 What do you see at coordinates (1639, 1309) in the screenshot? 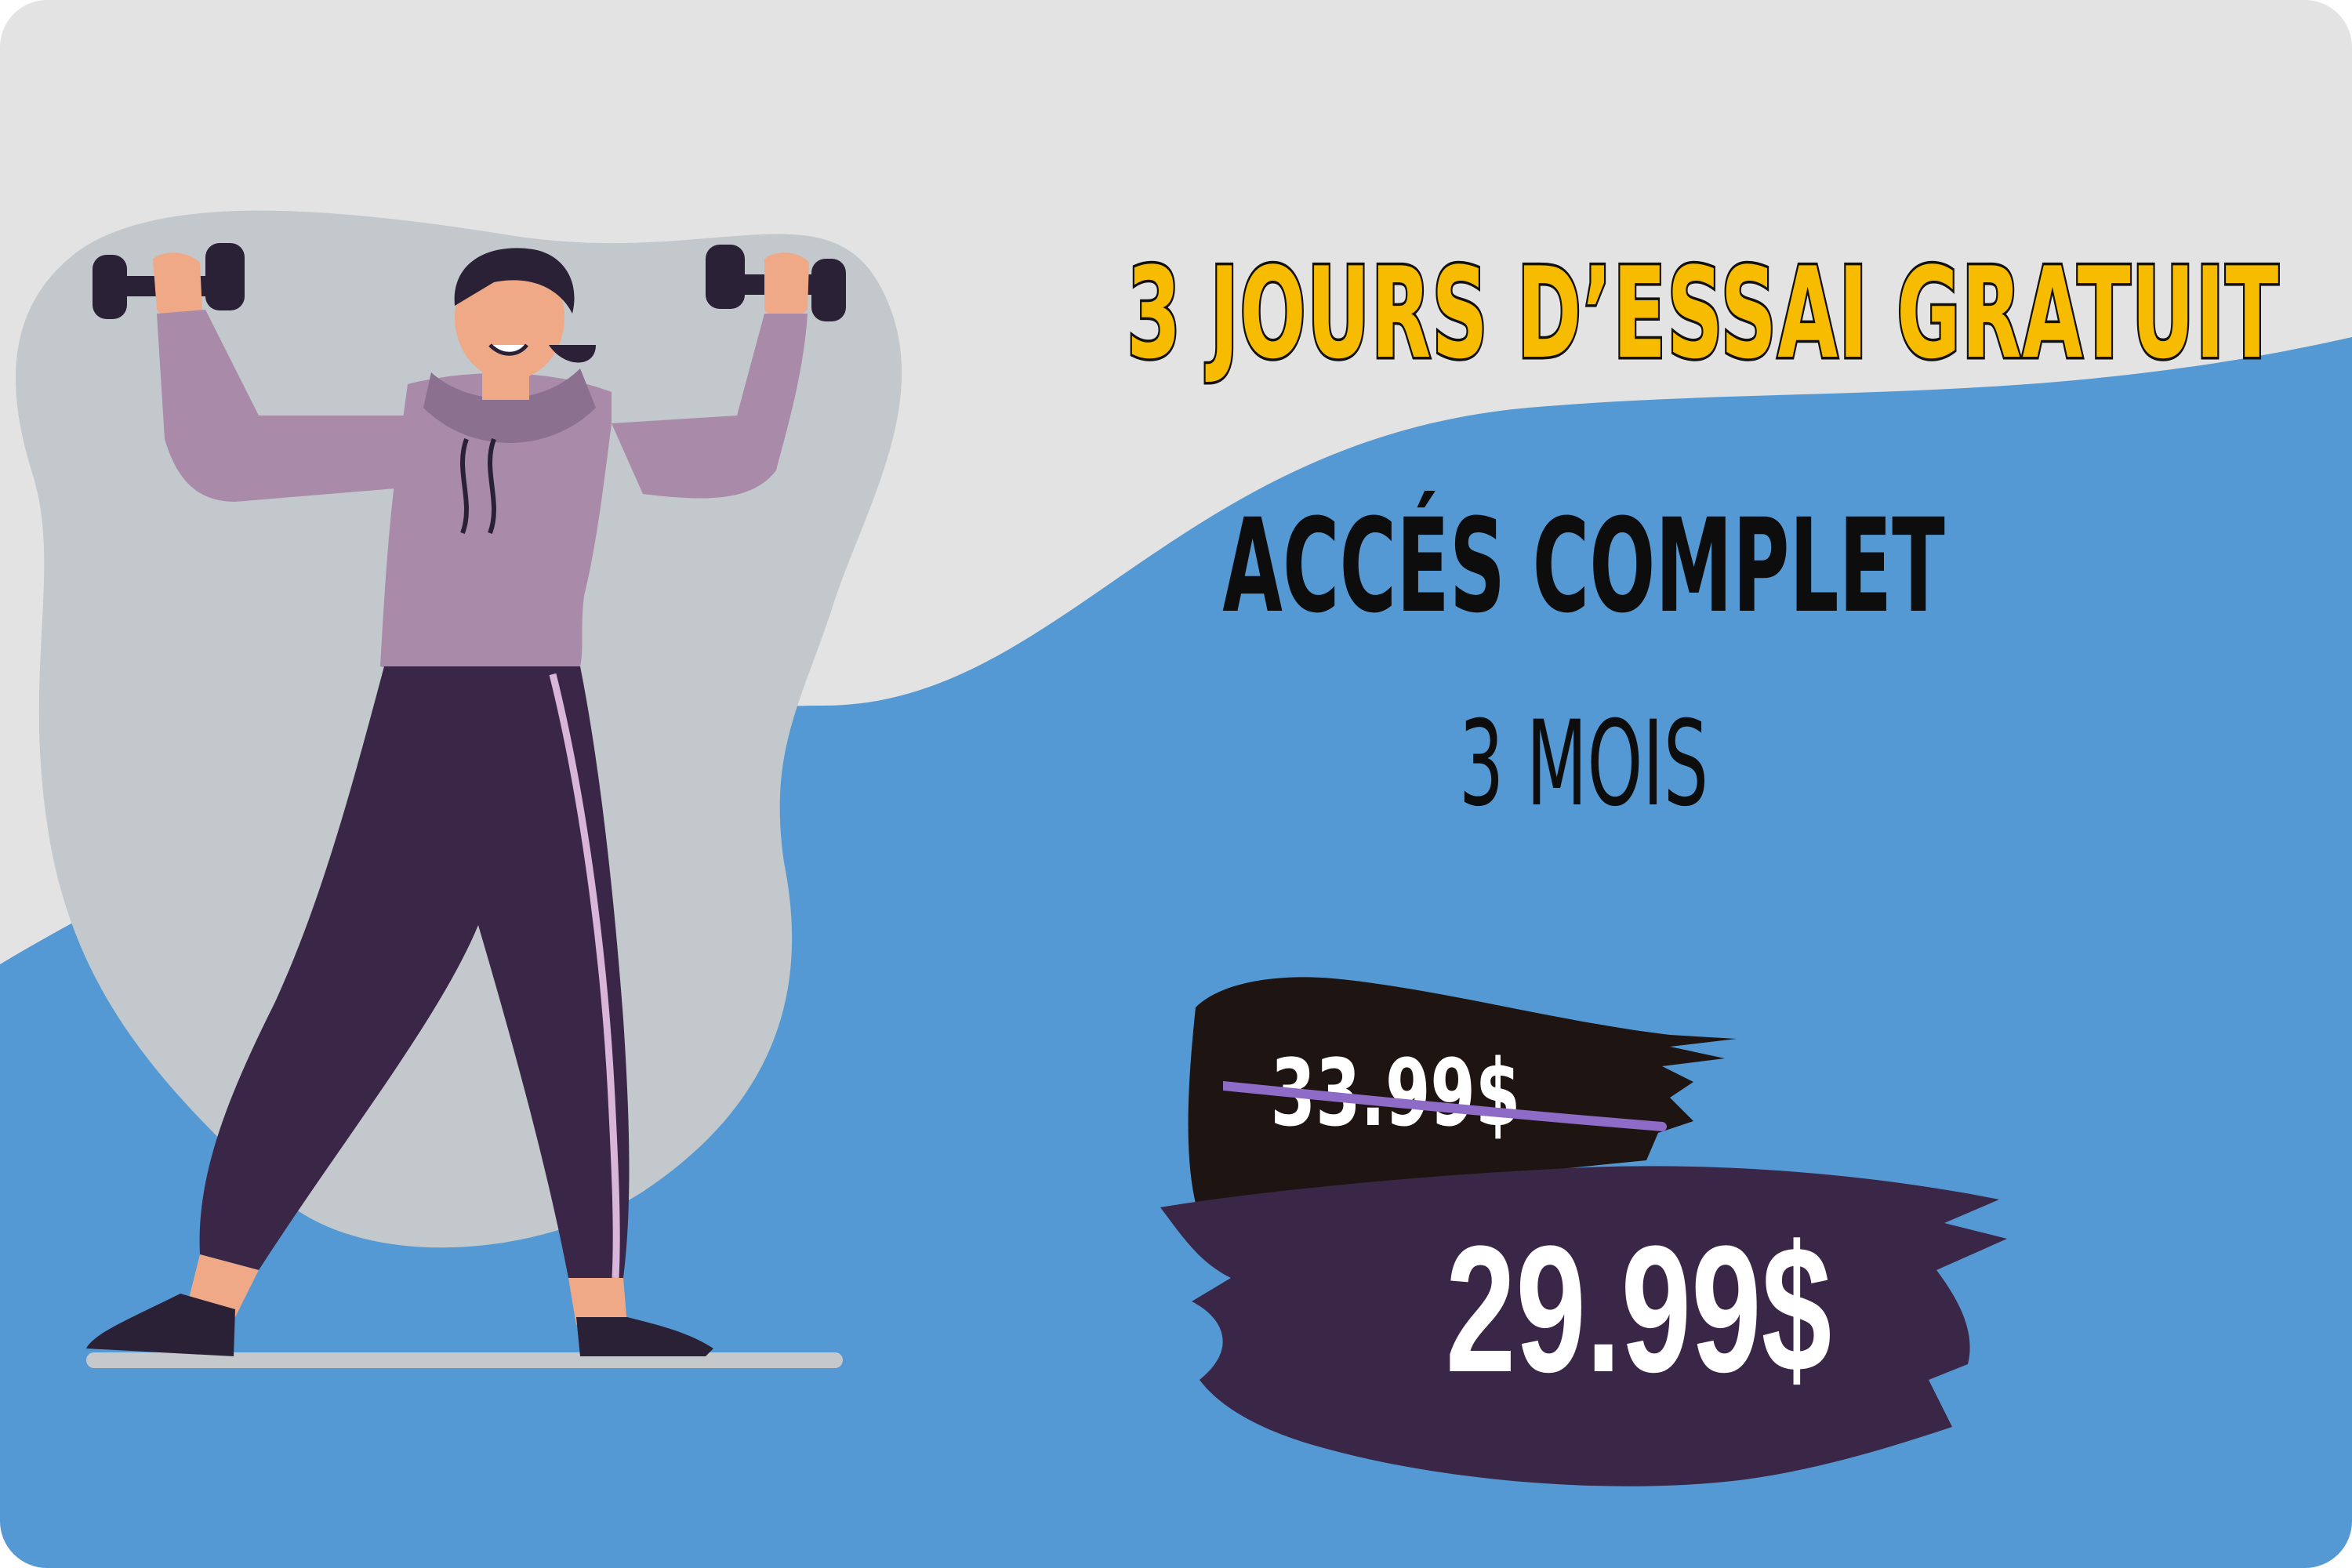
I see `new-price: 29.99$` at bounding box center [1639, 1309].